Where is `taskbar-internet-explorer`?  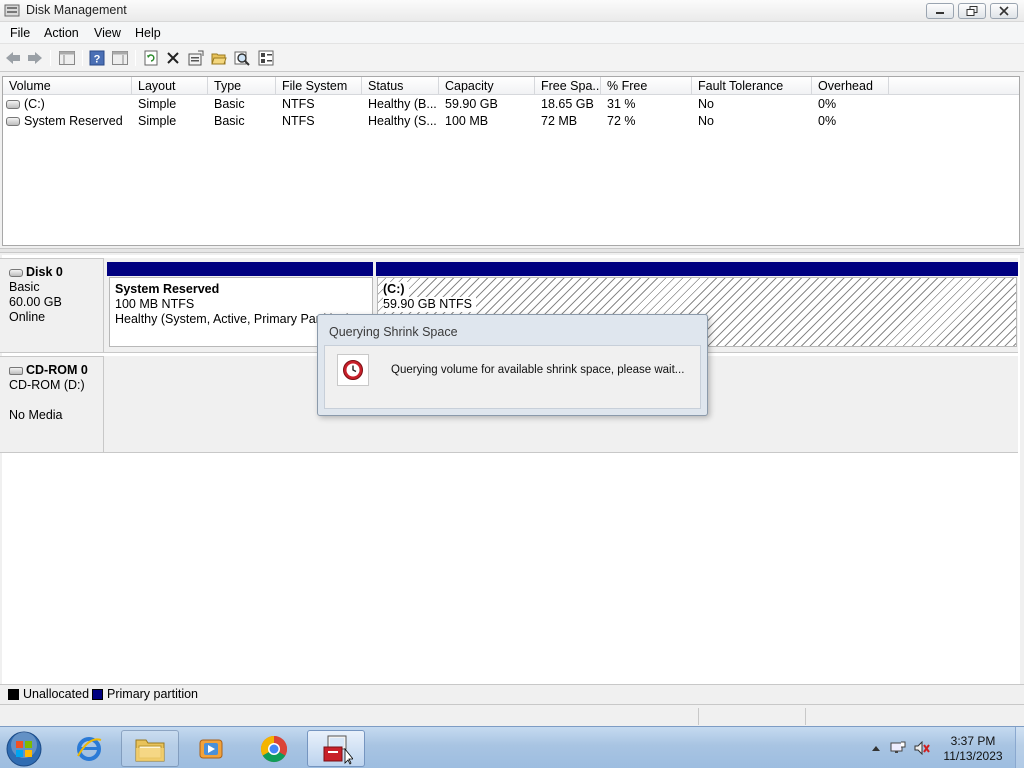
taskbar-internet-explorer is located at coordinates (89, 748).